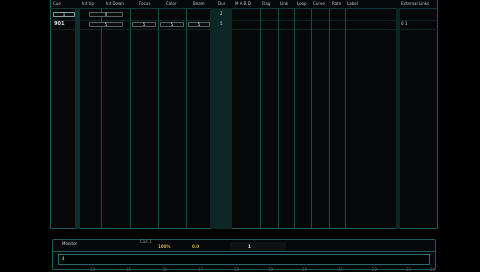 This screenshot has height=272, width=480. Describe the element at coordinates (243, 4) in the screenshot. I see `header-mark: M A B D` at that location.